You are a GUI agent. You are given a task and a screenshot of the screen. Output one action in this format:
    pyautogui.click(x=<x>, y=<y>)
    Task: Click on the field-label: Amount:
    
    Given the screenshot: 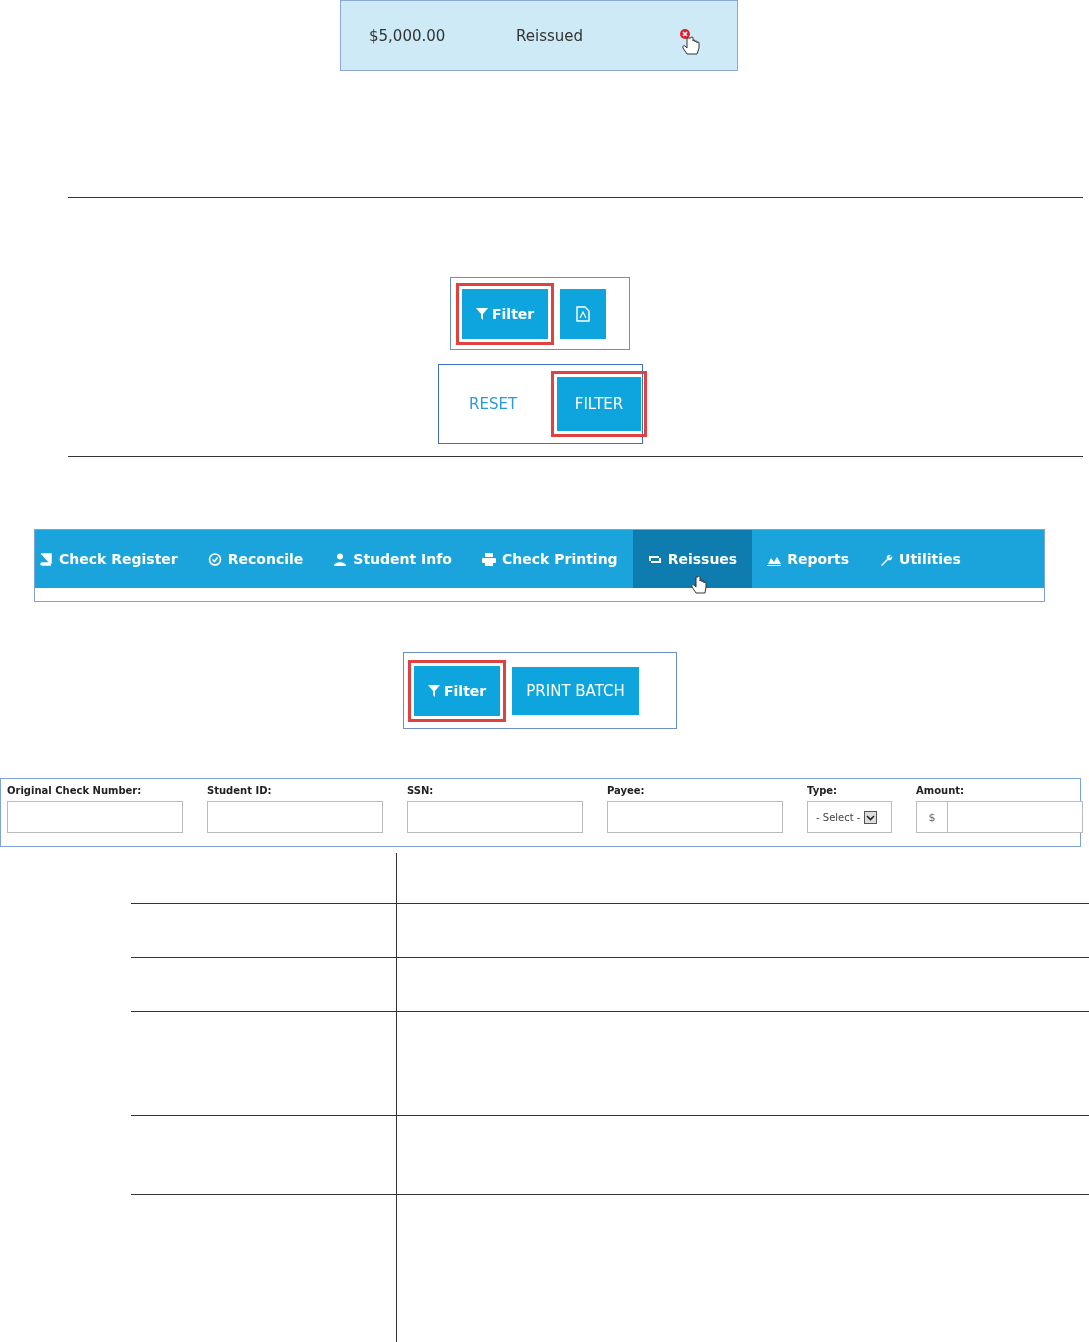 What is the action you would take?
    pyautogui.click(x=941, y=790)
    